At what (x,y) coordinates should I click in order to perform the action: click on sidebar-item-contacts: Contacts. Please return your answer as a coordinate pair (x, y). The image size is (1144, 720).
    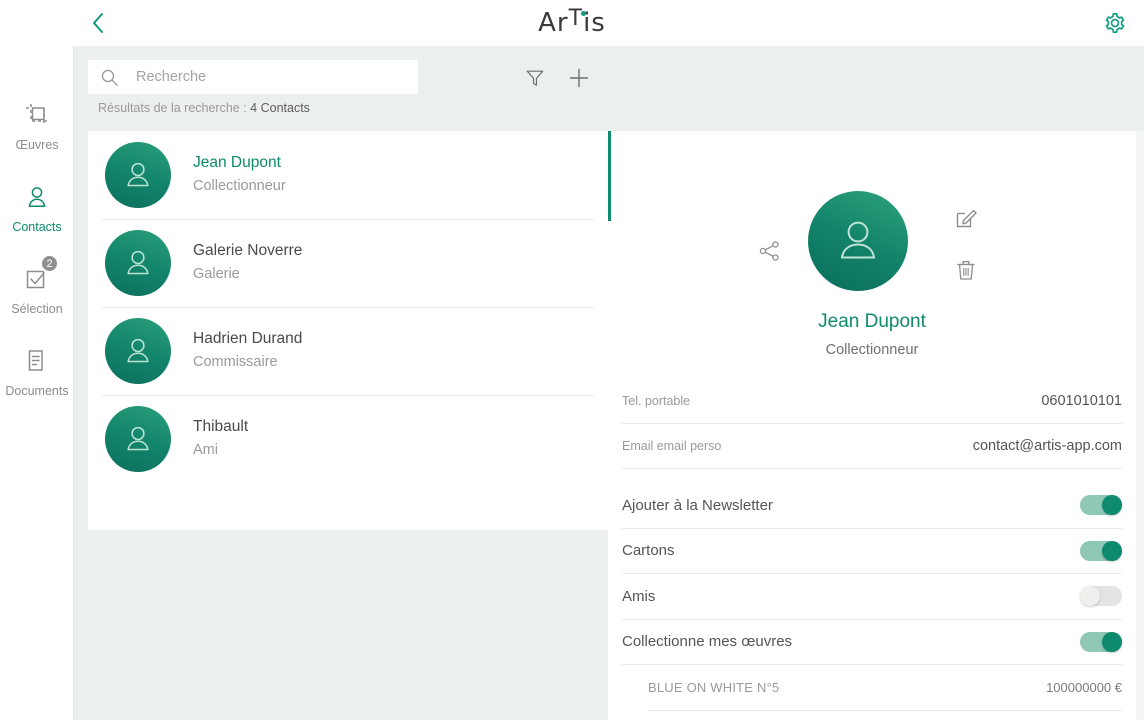
    Looking at the image, I should click on (37, 220).